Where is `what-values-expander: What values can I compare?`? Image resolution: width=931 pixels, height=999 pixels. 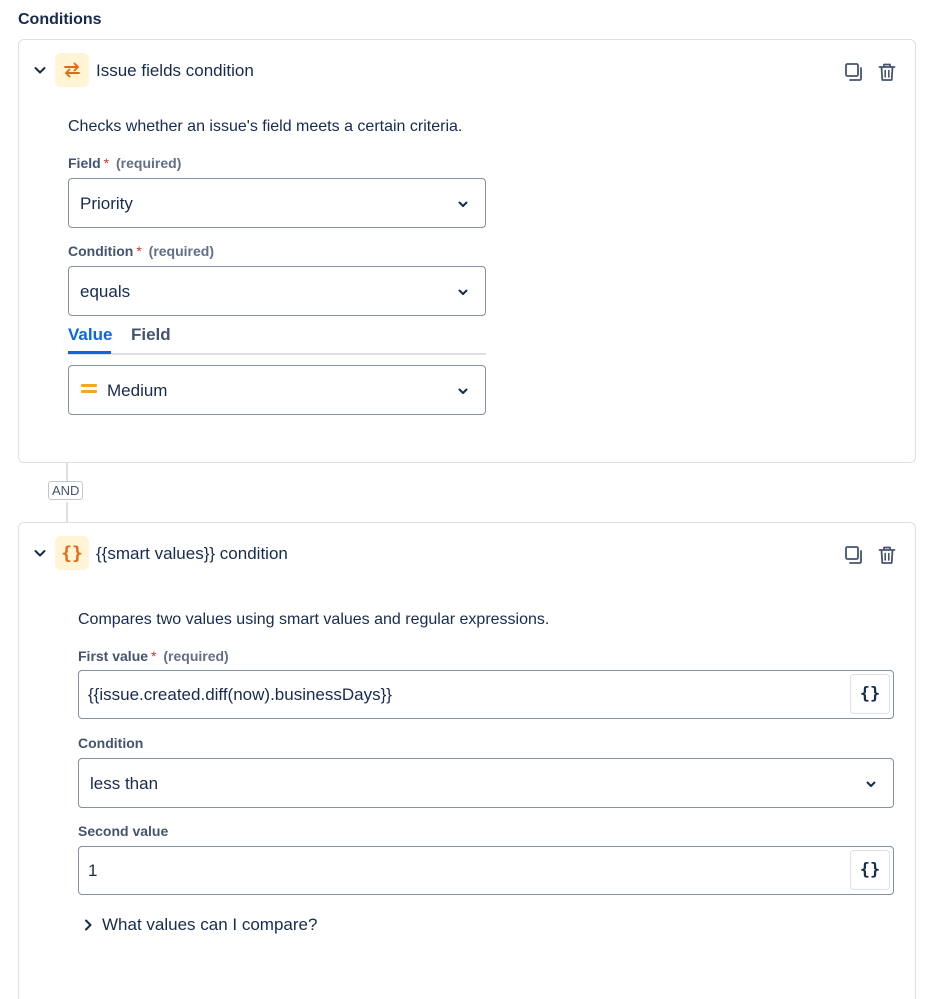
what-values-expander: What values can I compare? is located at coordinates (198, 925).